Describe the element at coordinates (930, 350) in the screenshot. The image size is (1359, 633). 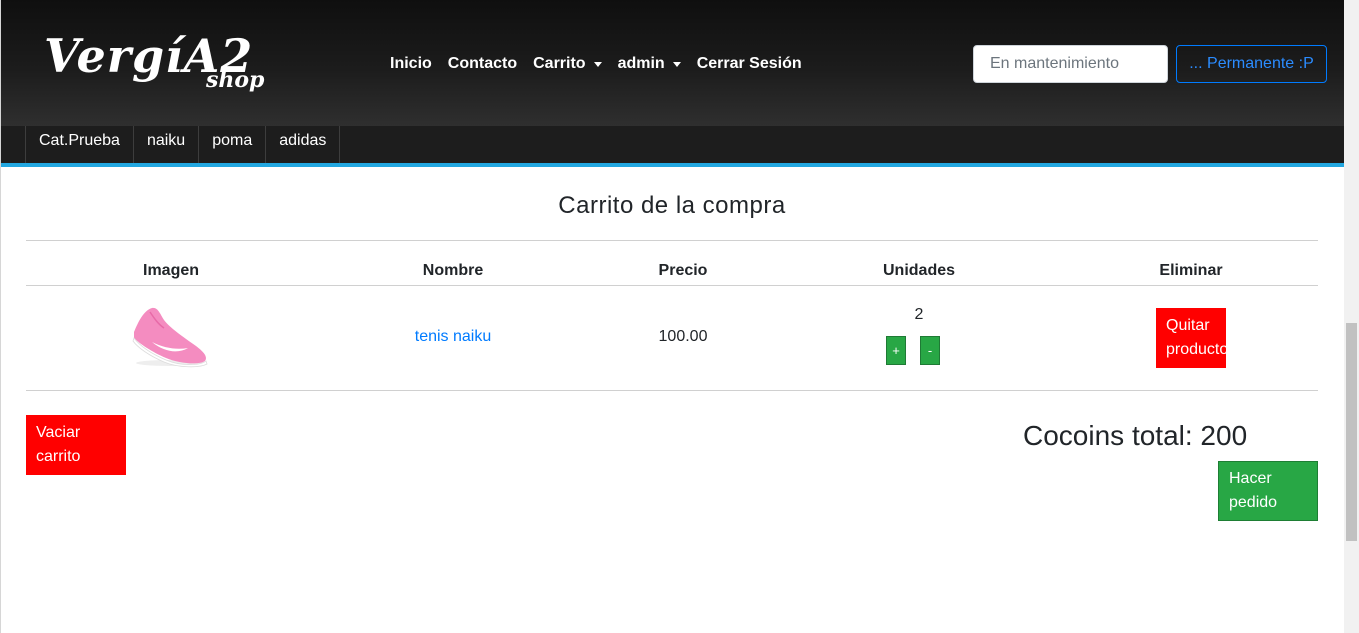
I see `decrease-quantity-button: -` at that location.